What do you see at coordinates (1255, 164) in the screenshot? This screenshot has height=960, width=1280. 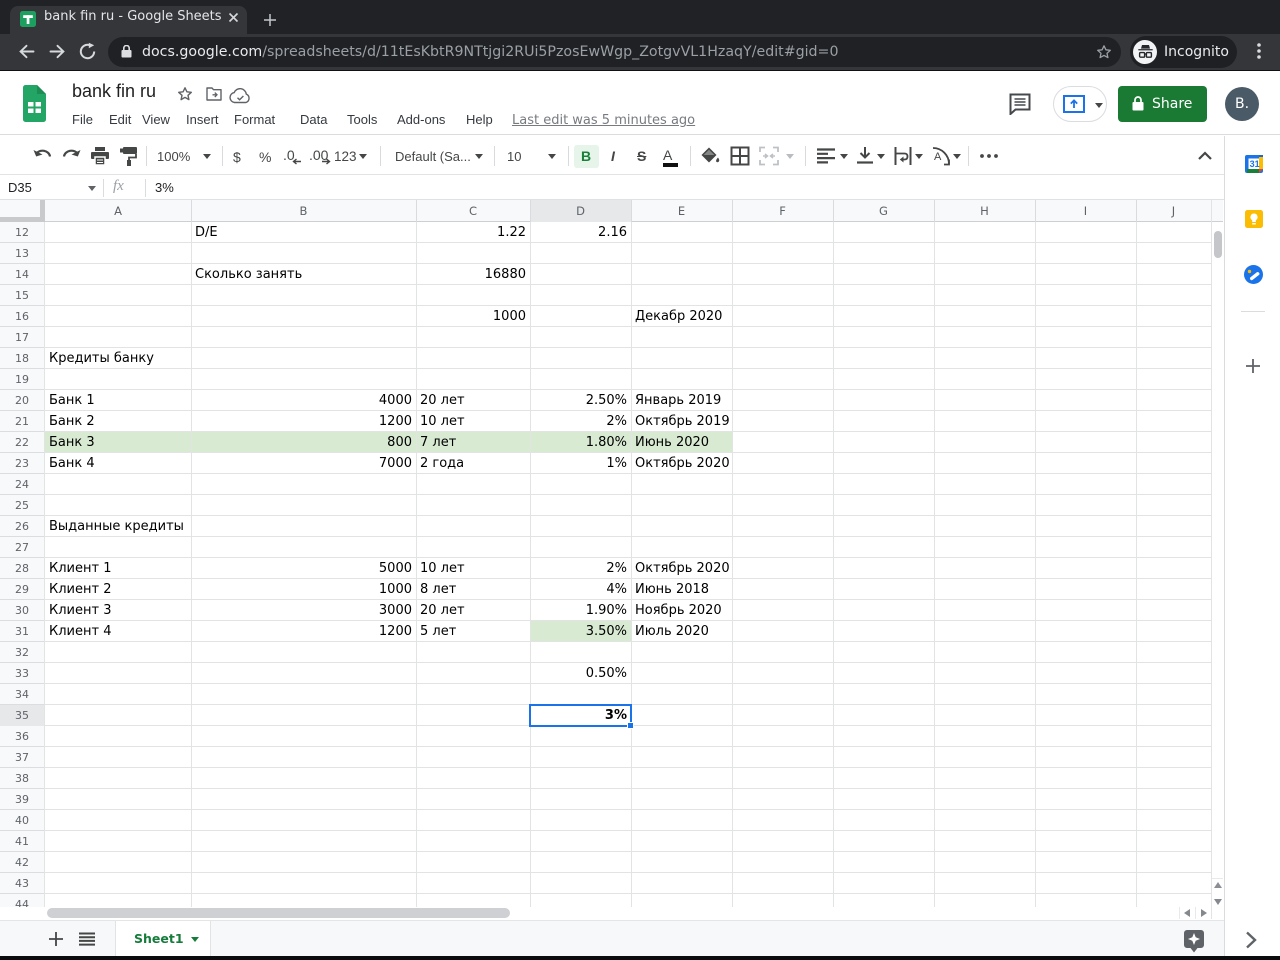 I see `svg-text: 31` at bounding box center [1255, 164].